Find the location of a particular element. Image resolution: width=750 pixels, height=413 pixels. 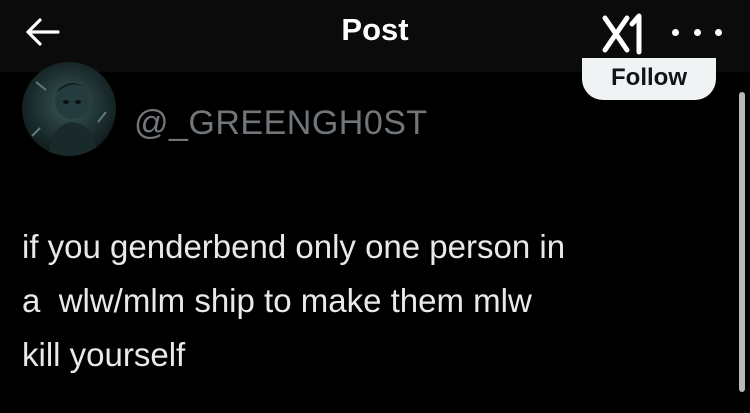

tweet-line: kill yourself is located at coordinates (104, 354).